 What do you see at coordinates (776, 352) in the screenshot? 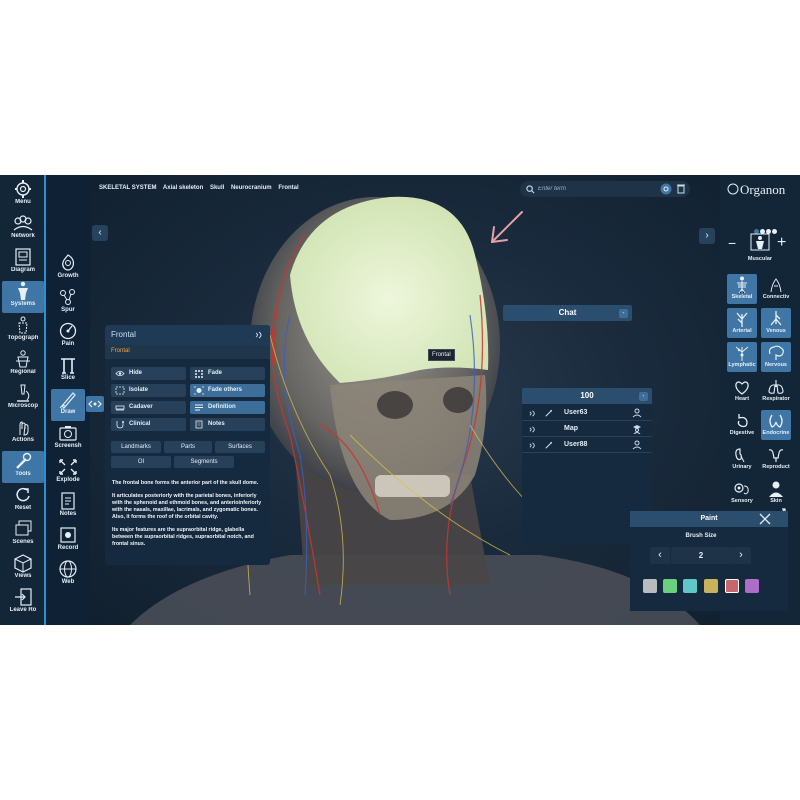
I see `brain-icon` at bounding box center [776, 352].